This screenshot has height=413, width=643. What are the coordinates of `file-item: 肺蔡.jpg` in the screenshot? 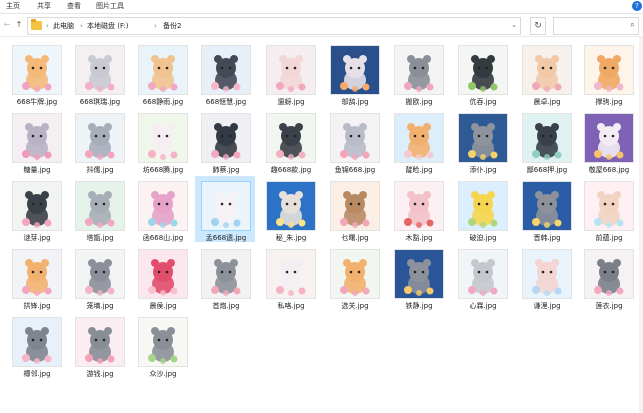 It's located at (225, 141).